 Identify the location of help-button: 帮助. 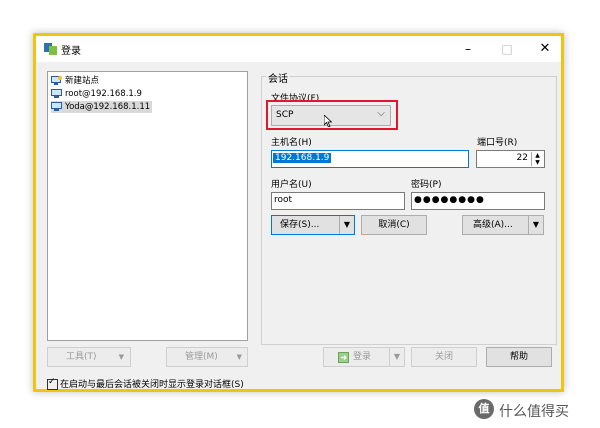
(519, 357).